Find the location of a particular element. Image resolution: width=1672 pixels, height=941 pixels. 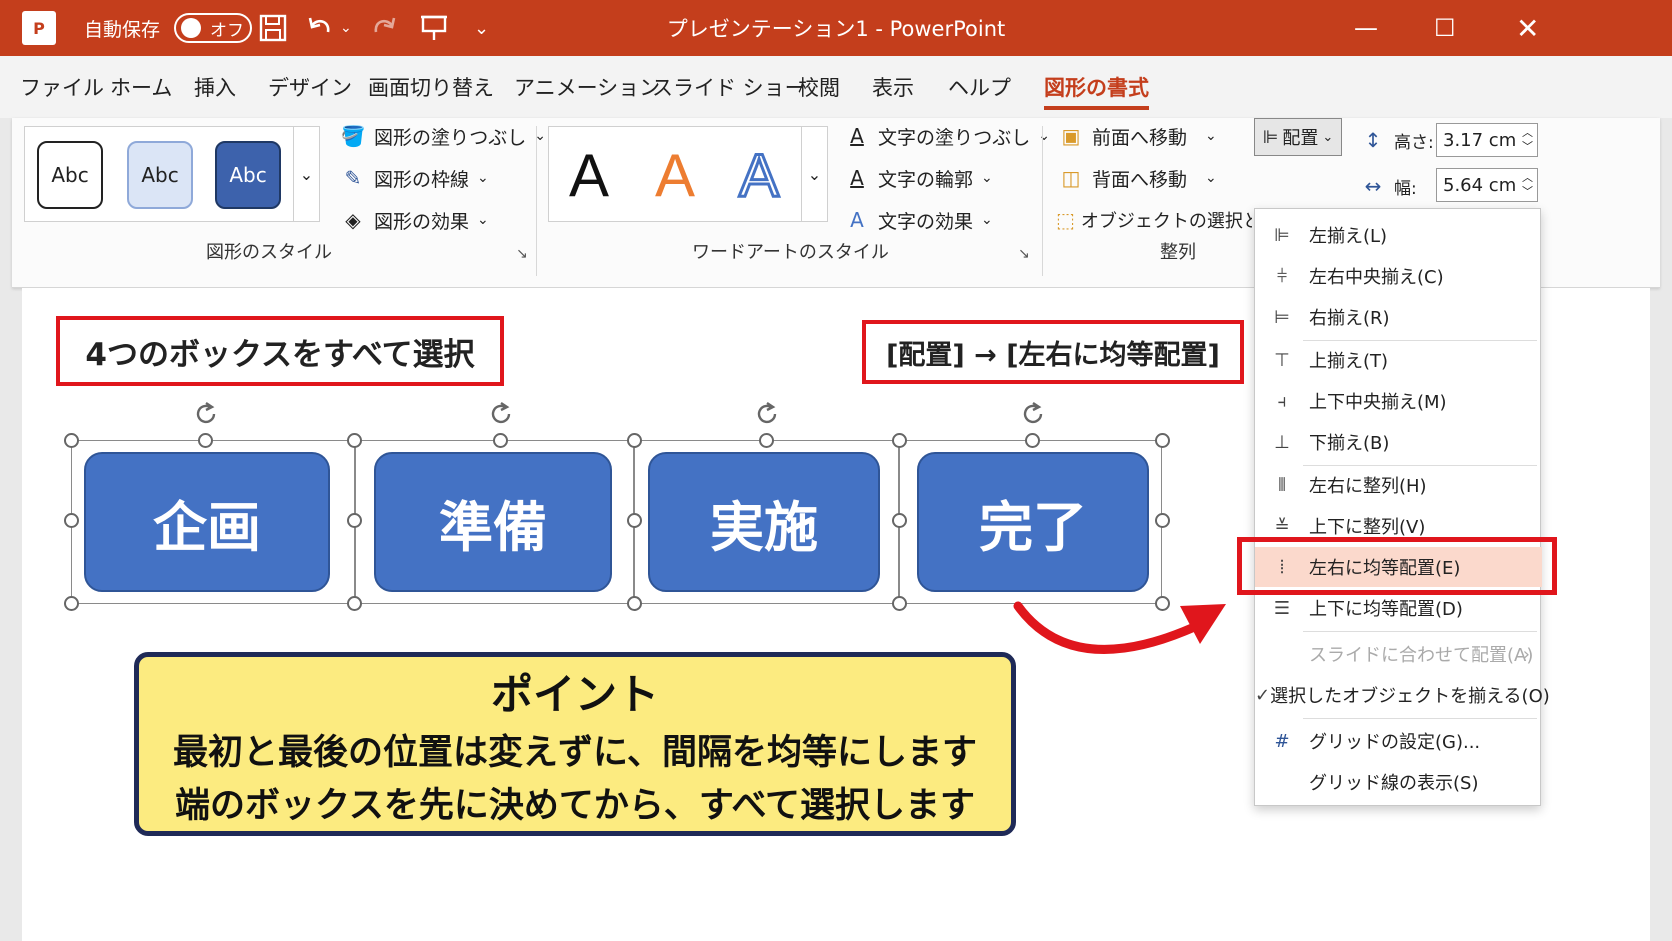

tab-shape-format: 図形の書式 is located at coordinates (1096, 87).